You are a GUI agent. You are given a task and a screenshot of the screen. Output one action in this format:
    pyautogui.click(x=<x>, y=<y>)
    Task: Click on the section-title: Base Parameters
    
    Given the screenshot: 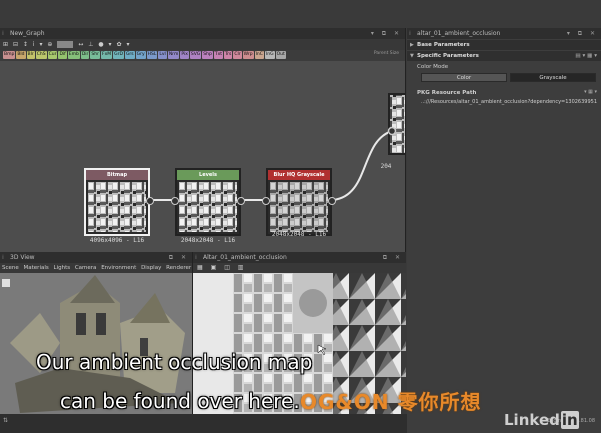 What is the action you would take?
    pyautogui.click(x=443, y=45)
    